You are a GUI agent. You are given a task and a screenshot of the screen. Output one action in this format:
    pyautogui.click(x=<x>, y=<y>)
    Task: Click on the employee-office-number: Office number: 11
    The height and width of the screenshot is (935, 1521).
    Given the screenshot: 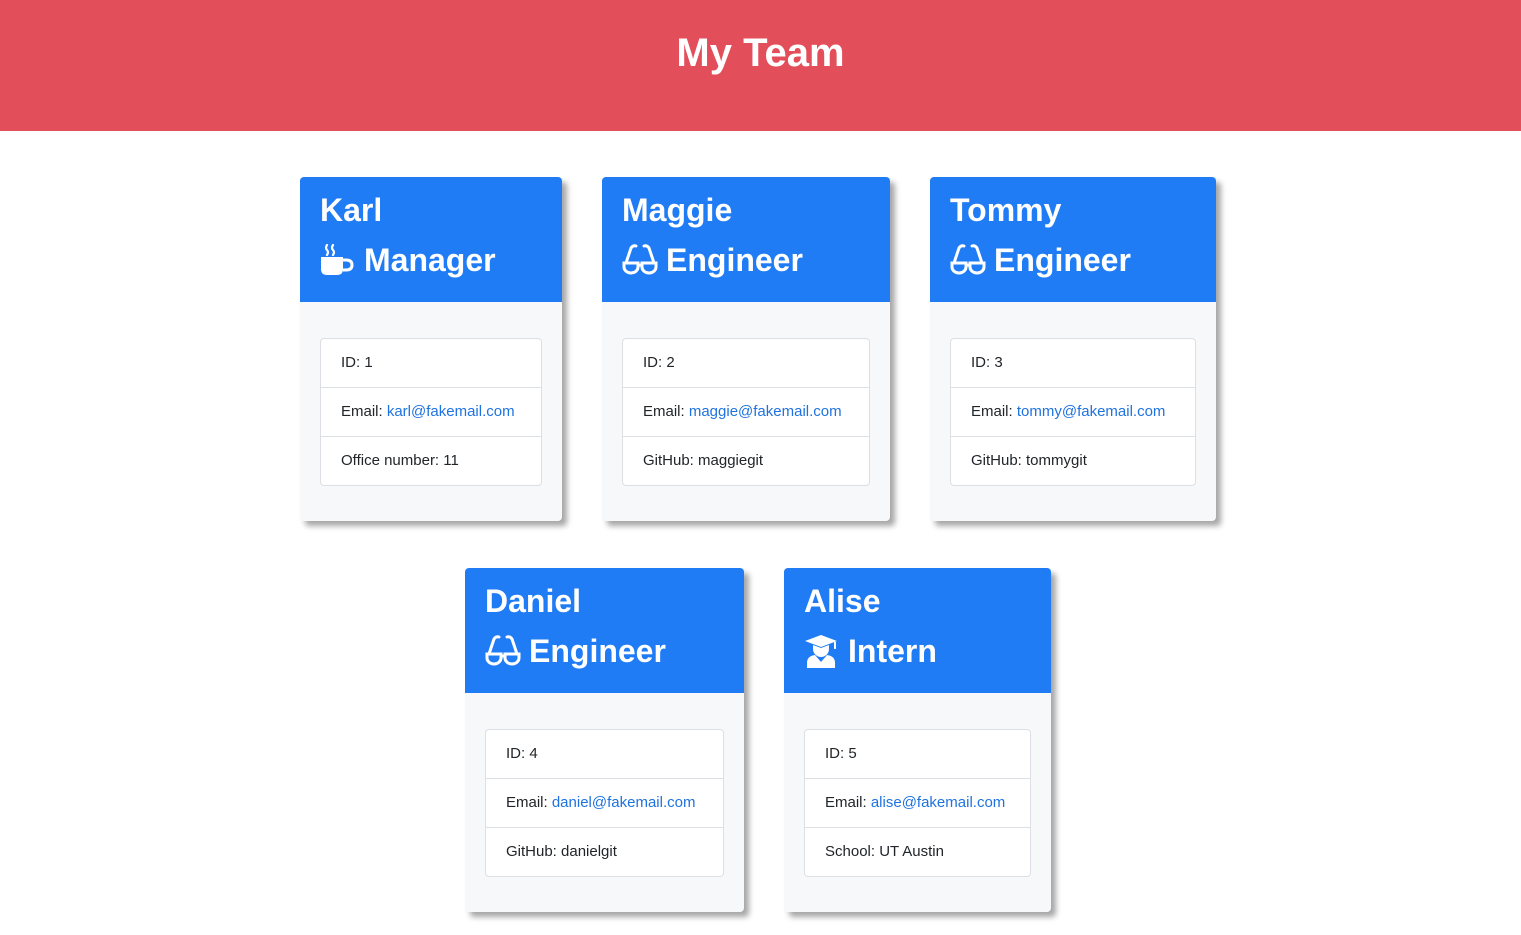 What is the action you would take?
    pyautogui.click(x=431, y=460)
    